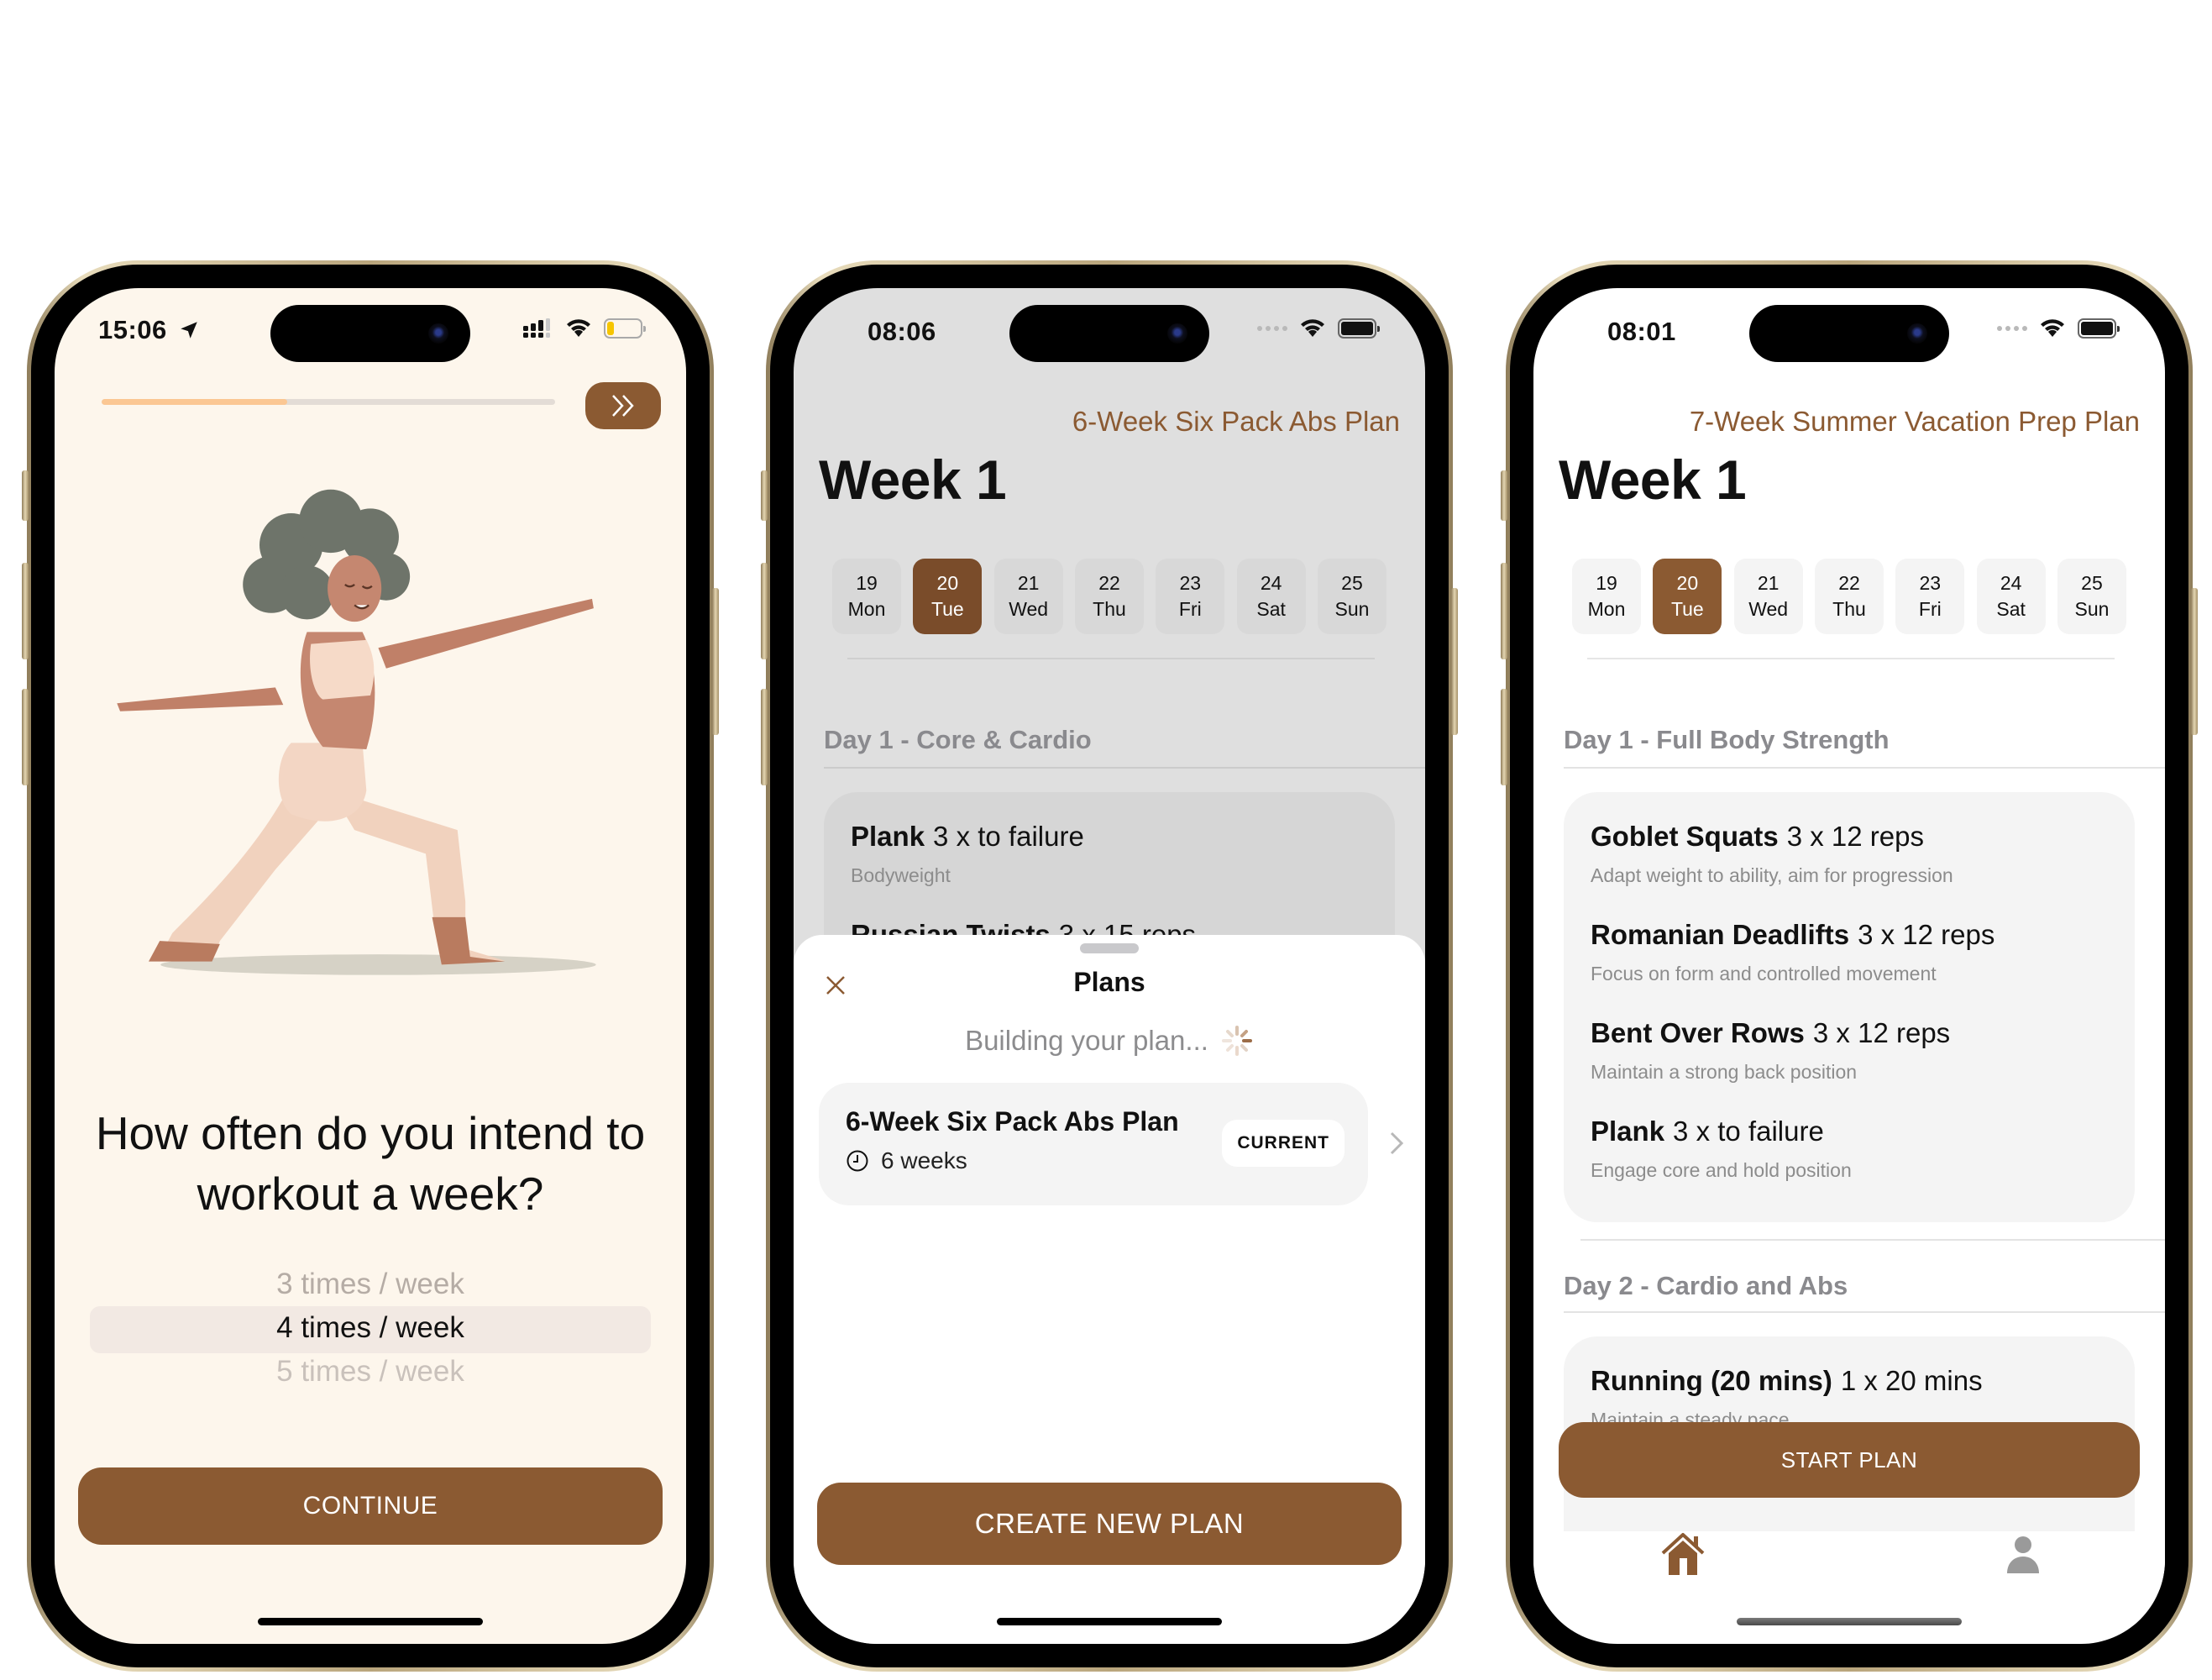 The width and height of the screenshot is (2212, 1680). Describe the element at coordinates (327, 554) in the screenshot. I see `hair` at that location.